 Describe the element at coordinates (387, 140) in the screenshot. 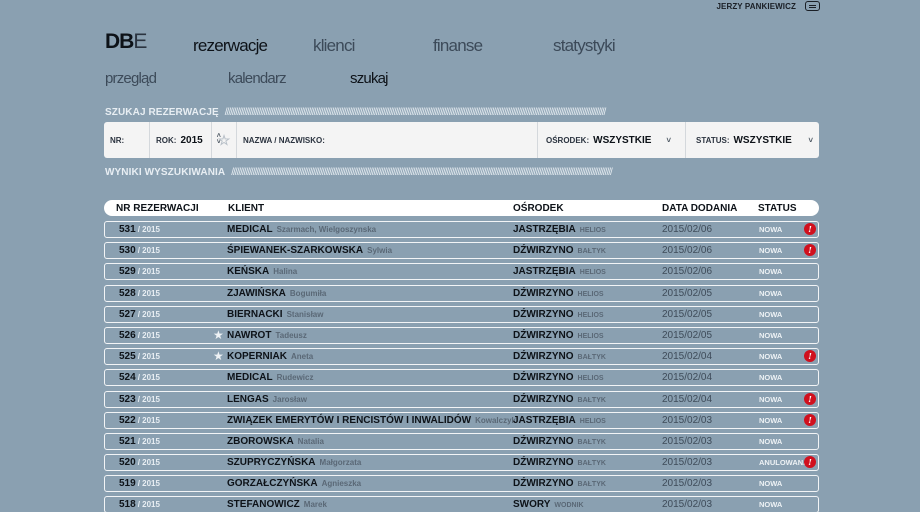

I see `name-search-field: NAZWA / NAZWISKO:` at that location.